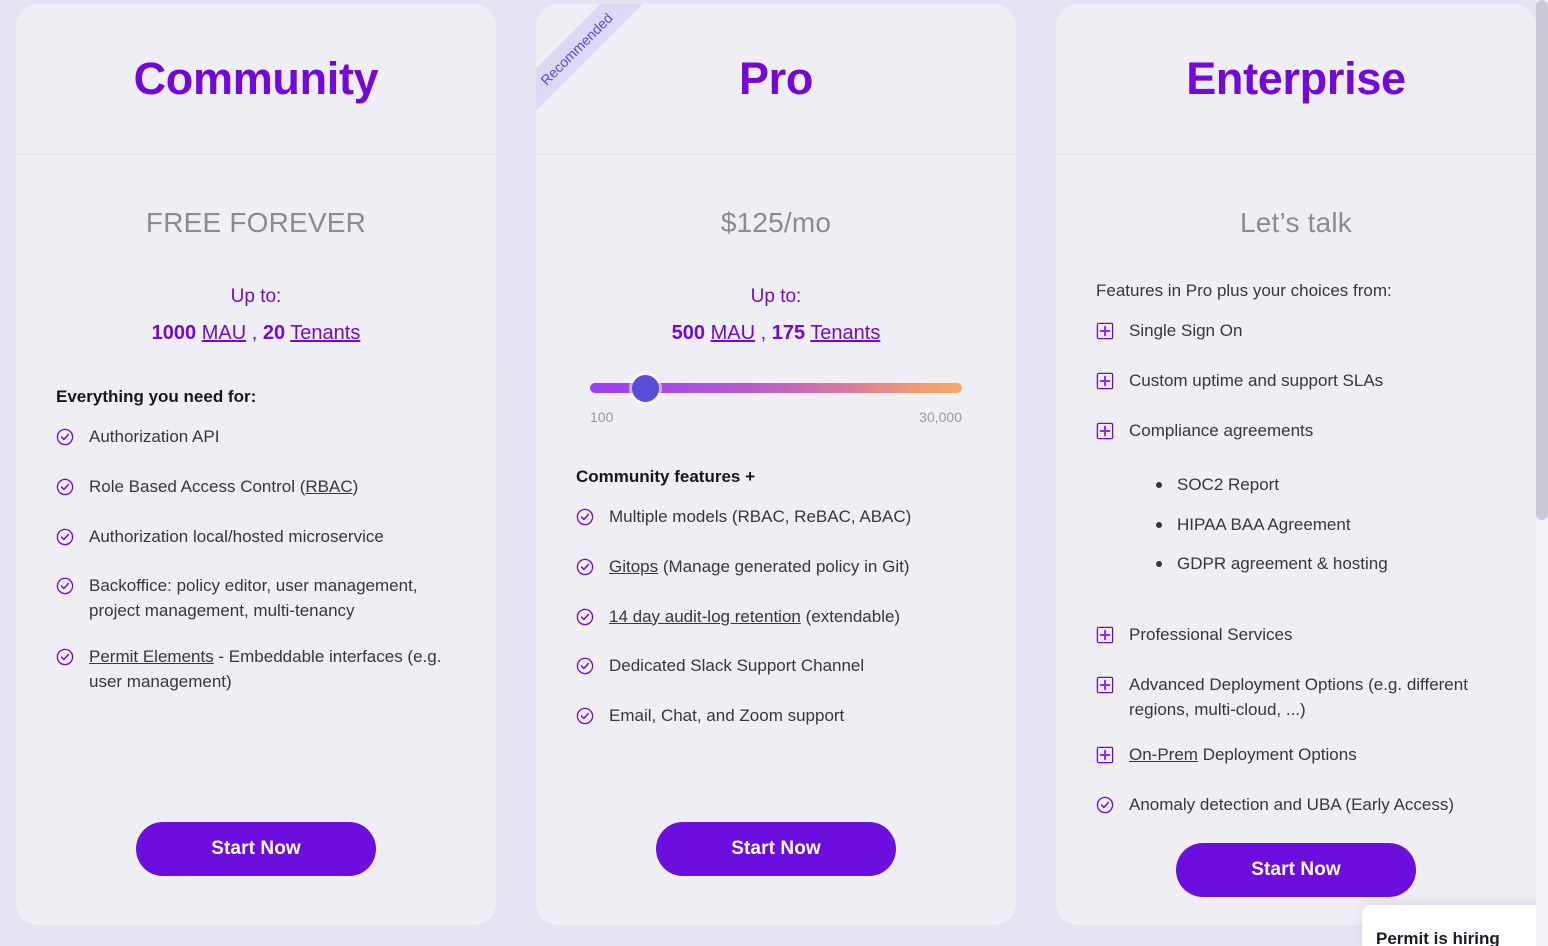  I want to click on plan-price: Let’s talk, so click(1296, 222).